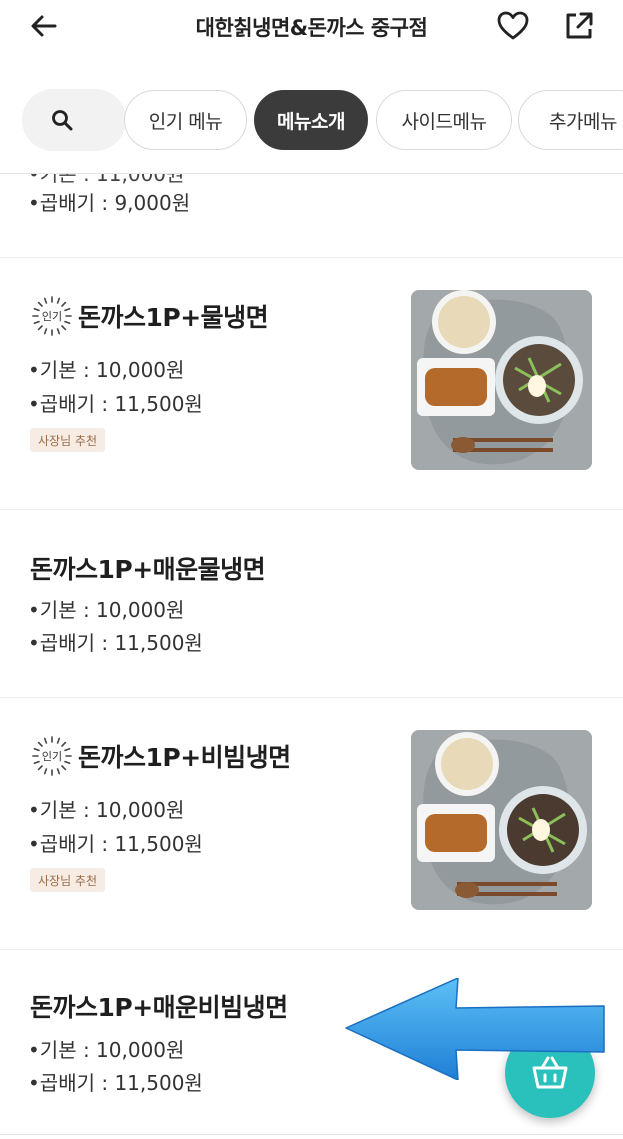 The image size is (623, 1139). What do you see at coordinates (311, 1134) in the screenshot?
I see `bottom-divider` at bounding box center [311, 1134].